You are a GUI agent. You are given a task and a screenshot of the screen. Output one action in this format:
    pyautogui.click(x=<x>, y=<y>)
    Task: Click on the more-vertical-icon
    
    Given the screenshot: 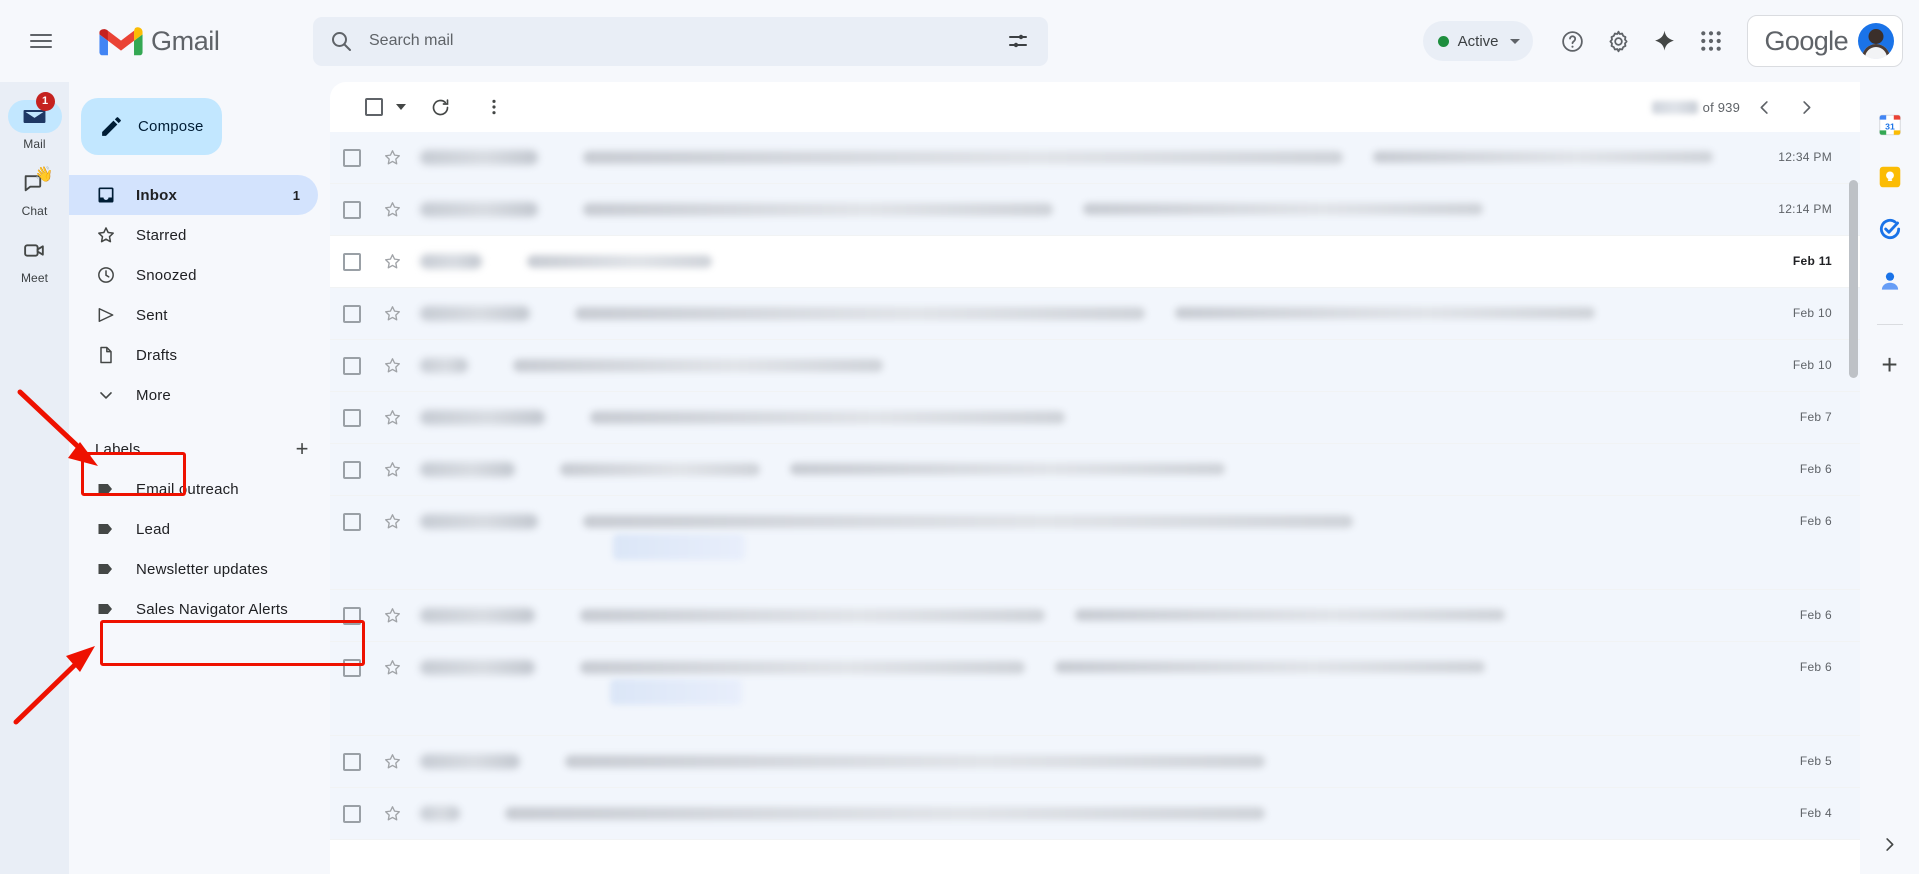 What is the action you would take?
    pyautogui.click(x=494, y=107)
    